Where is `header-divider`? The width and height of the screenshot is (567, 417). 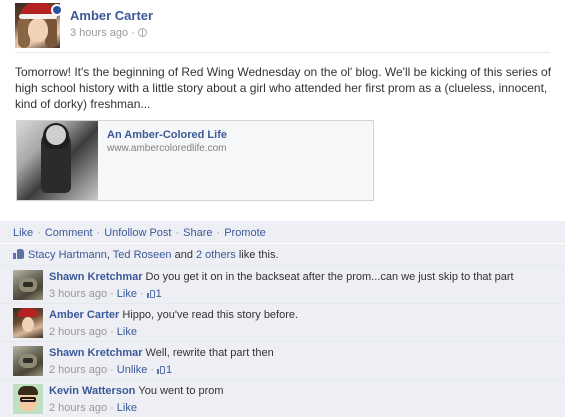 header-divider is located at coordinates (282, 52).